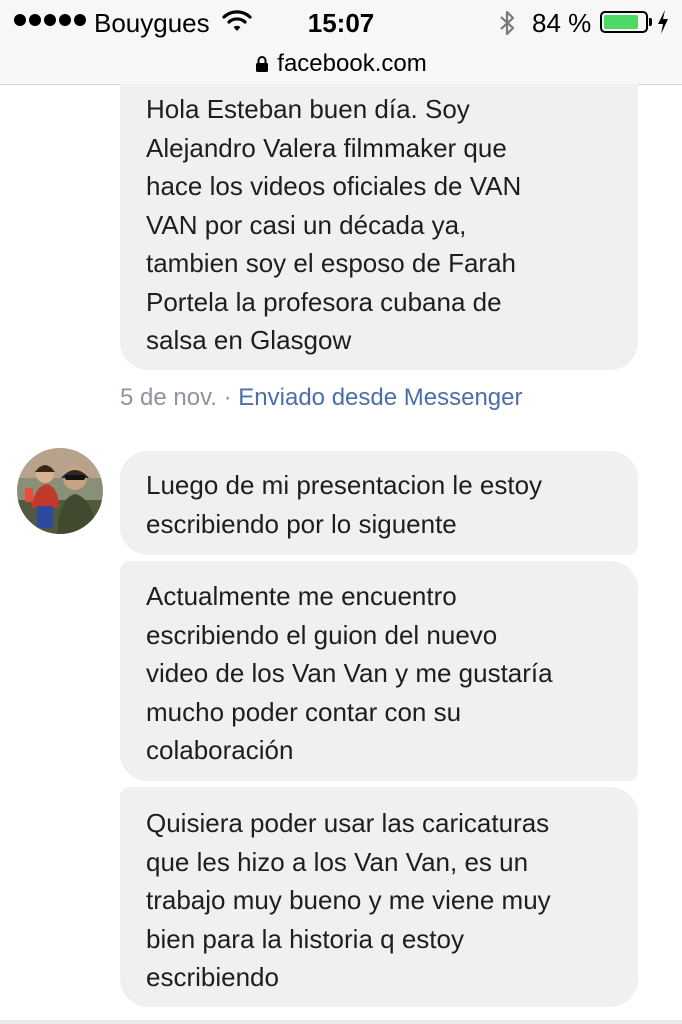 The height and width of the screenshot is (1024, 682). What do you see at coordinates (168, 397) in the screenshot?
I see `message-timestamp: 5 de nov.` at bounding box center [168, 397].